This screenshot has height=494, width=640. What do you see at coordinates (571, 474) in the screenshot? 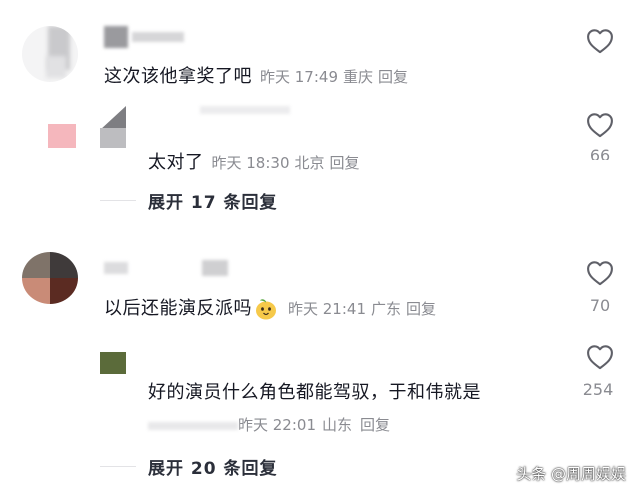
I see `watermark: 头条 @周周娱娱` at bounding box center [571, 474].